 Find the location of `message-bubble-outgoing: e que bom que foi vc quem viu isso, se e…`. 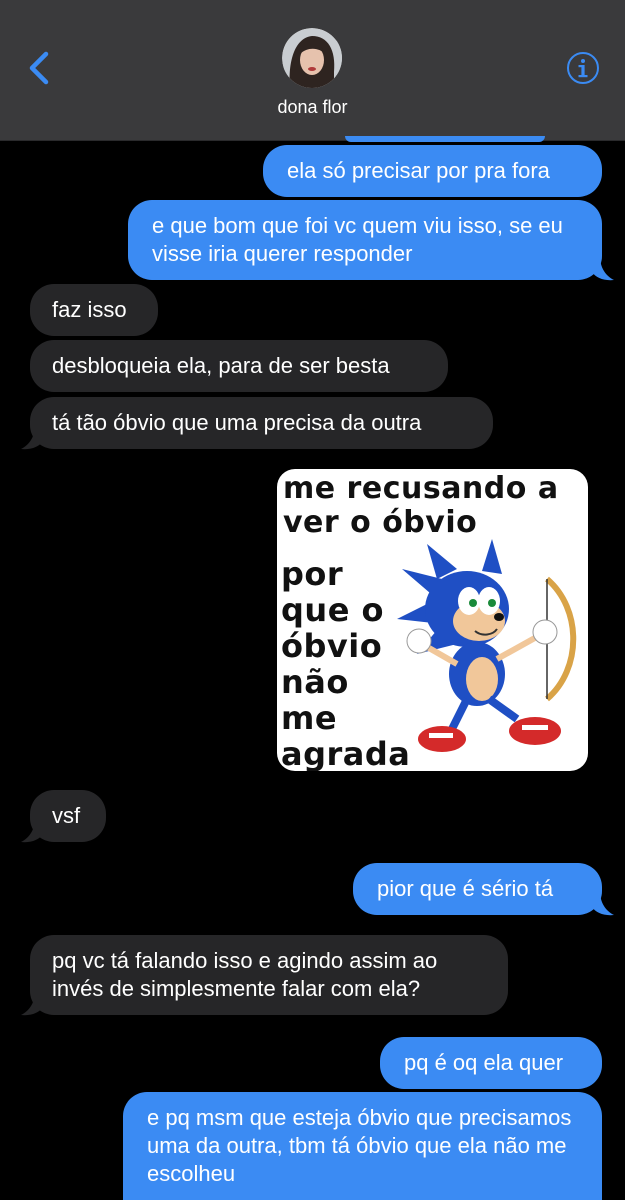

message-bubble-outgoing: e que bom que foi vc quem viu isso, se e… is located at coordinates (365, 240).